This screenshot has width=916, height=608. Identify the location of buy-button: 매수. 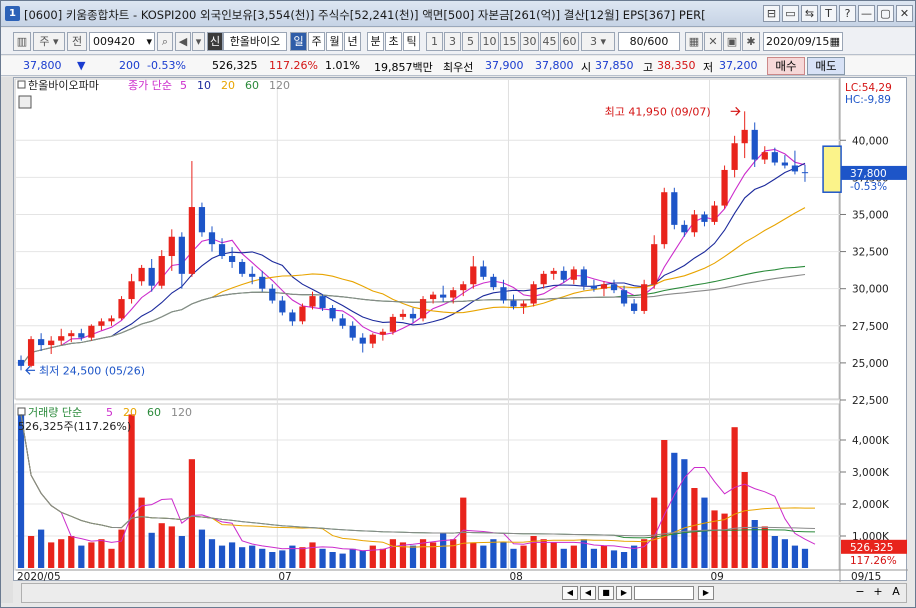
(786, 66).